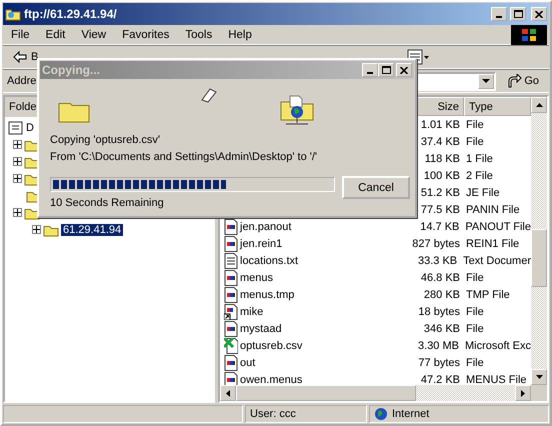  What do you see at coordinates (271, 379) in the screenshot?
I see `file-name: owen.menus` at bounding box center [271, 379].